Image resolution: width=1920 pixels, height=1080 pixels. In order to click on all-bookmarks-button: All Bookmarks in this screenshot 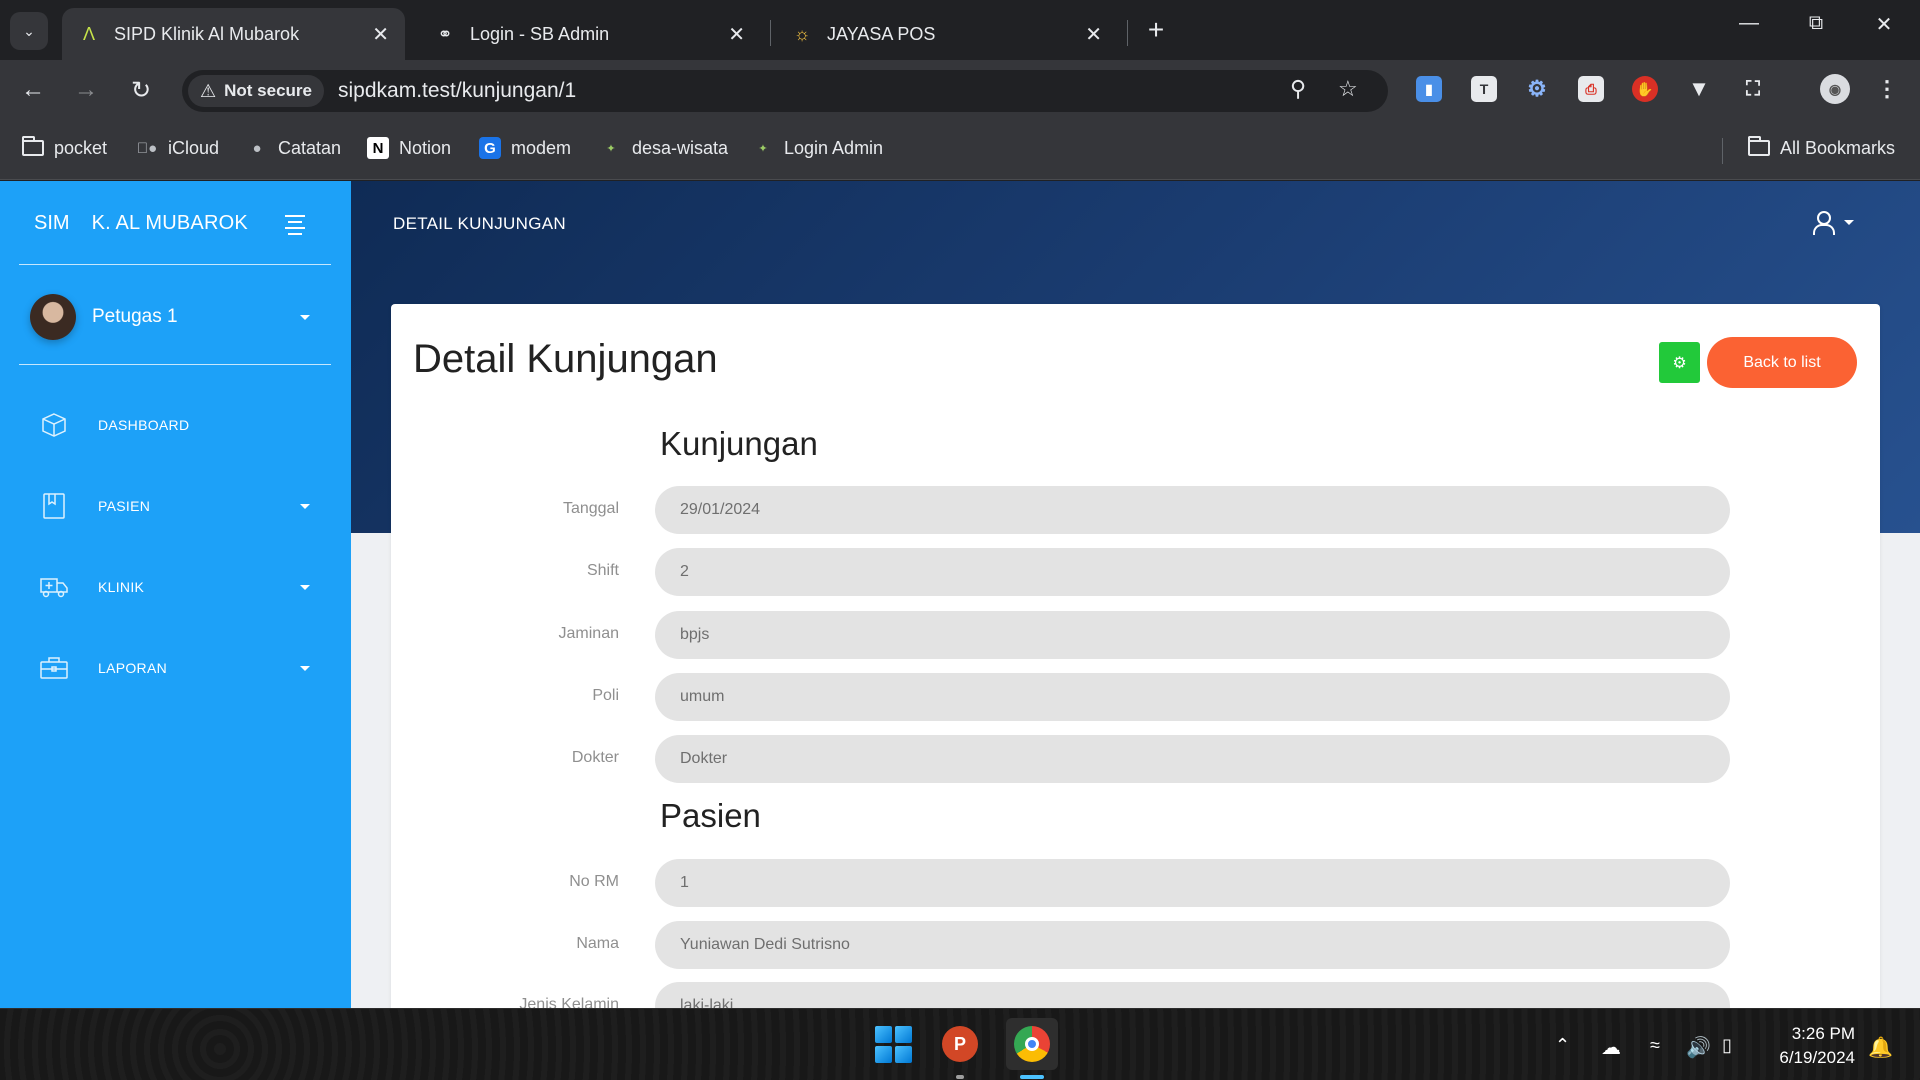, I will do `click(1821, 147)`.